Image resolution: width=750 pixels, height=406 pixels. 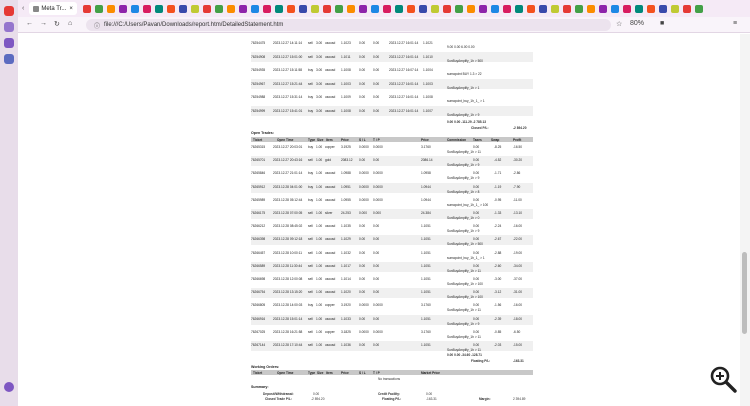 I want to click on price-cell: 2083.12, so click(x=347, y=160).